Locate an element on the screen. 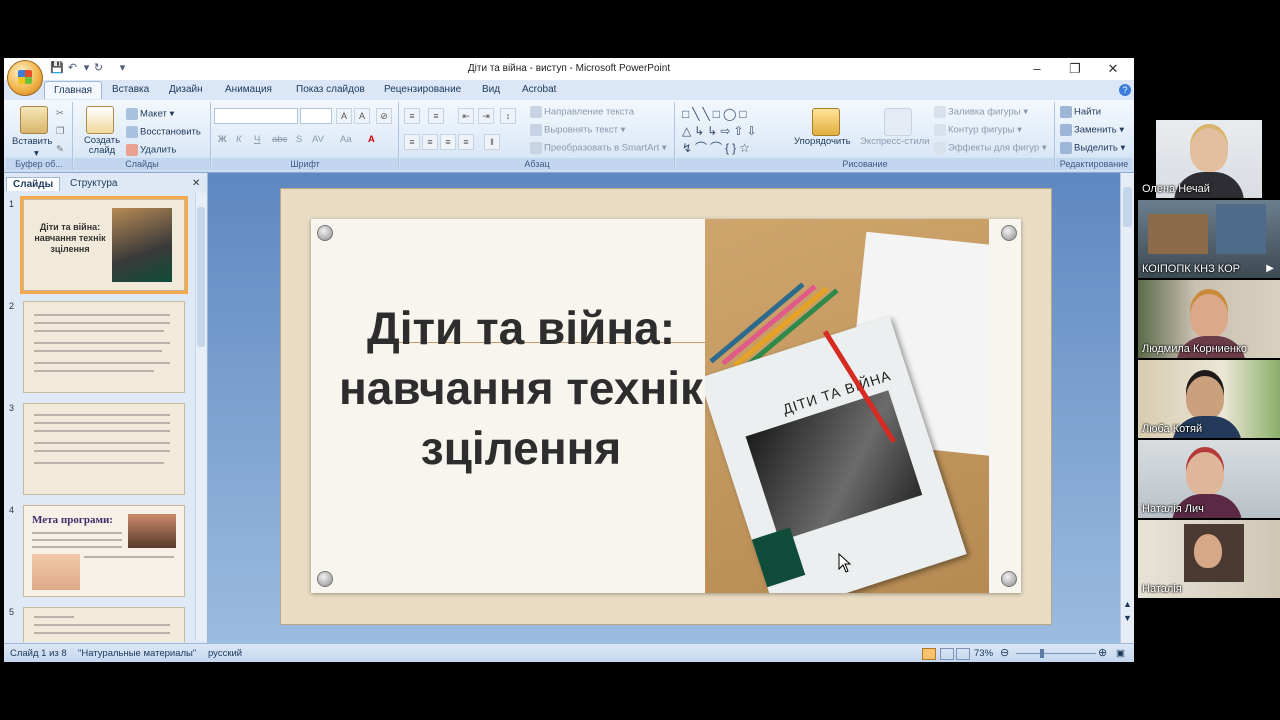 This screenshot has height=720, width=1280. bullets-icon: ≡ is located at coordinates (412, 116).